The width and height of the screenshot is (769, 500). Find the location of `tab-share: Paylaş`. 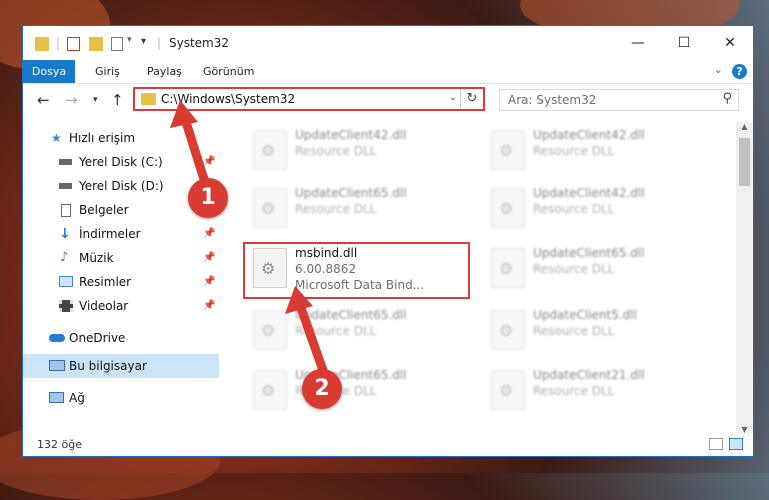

tab-share: Paylaş is located at coordinates (164, 71).